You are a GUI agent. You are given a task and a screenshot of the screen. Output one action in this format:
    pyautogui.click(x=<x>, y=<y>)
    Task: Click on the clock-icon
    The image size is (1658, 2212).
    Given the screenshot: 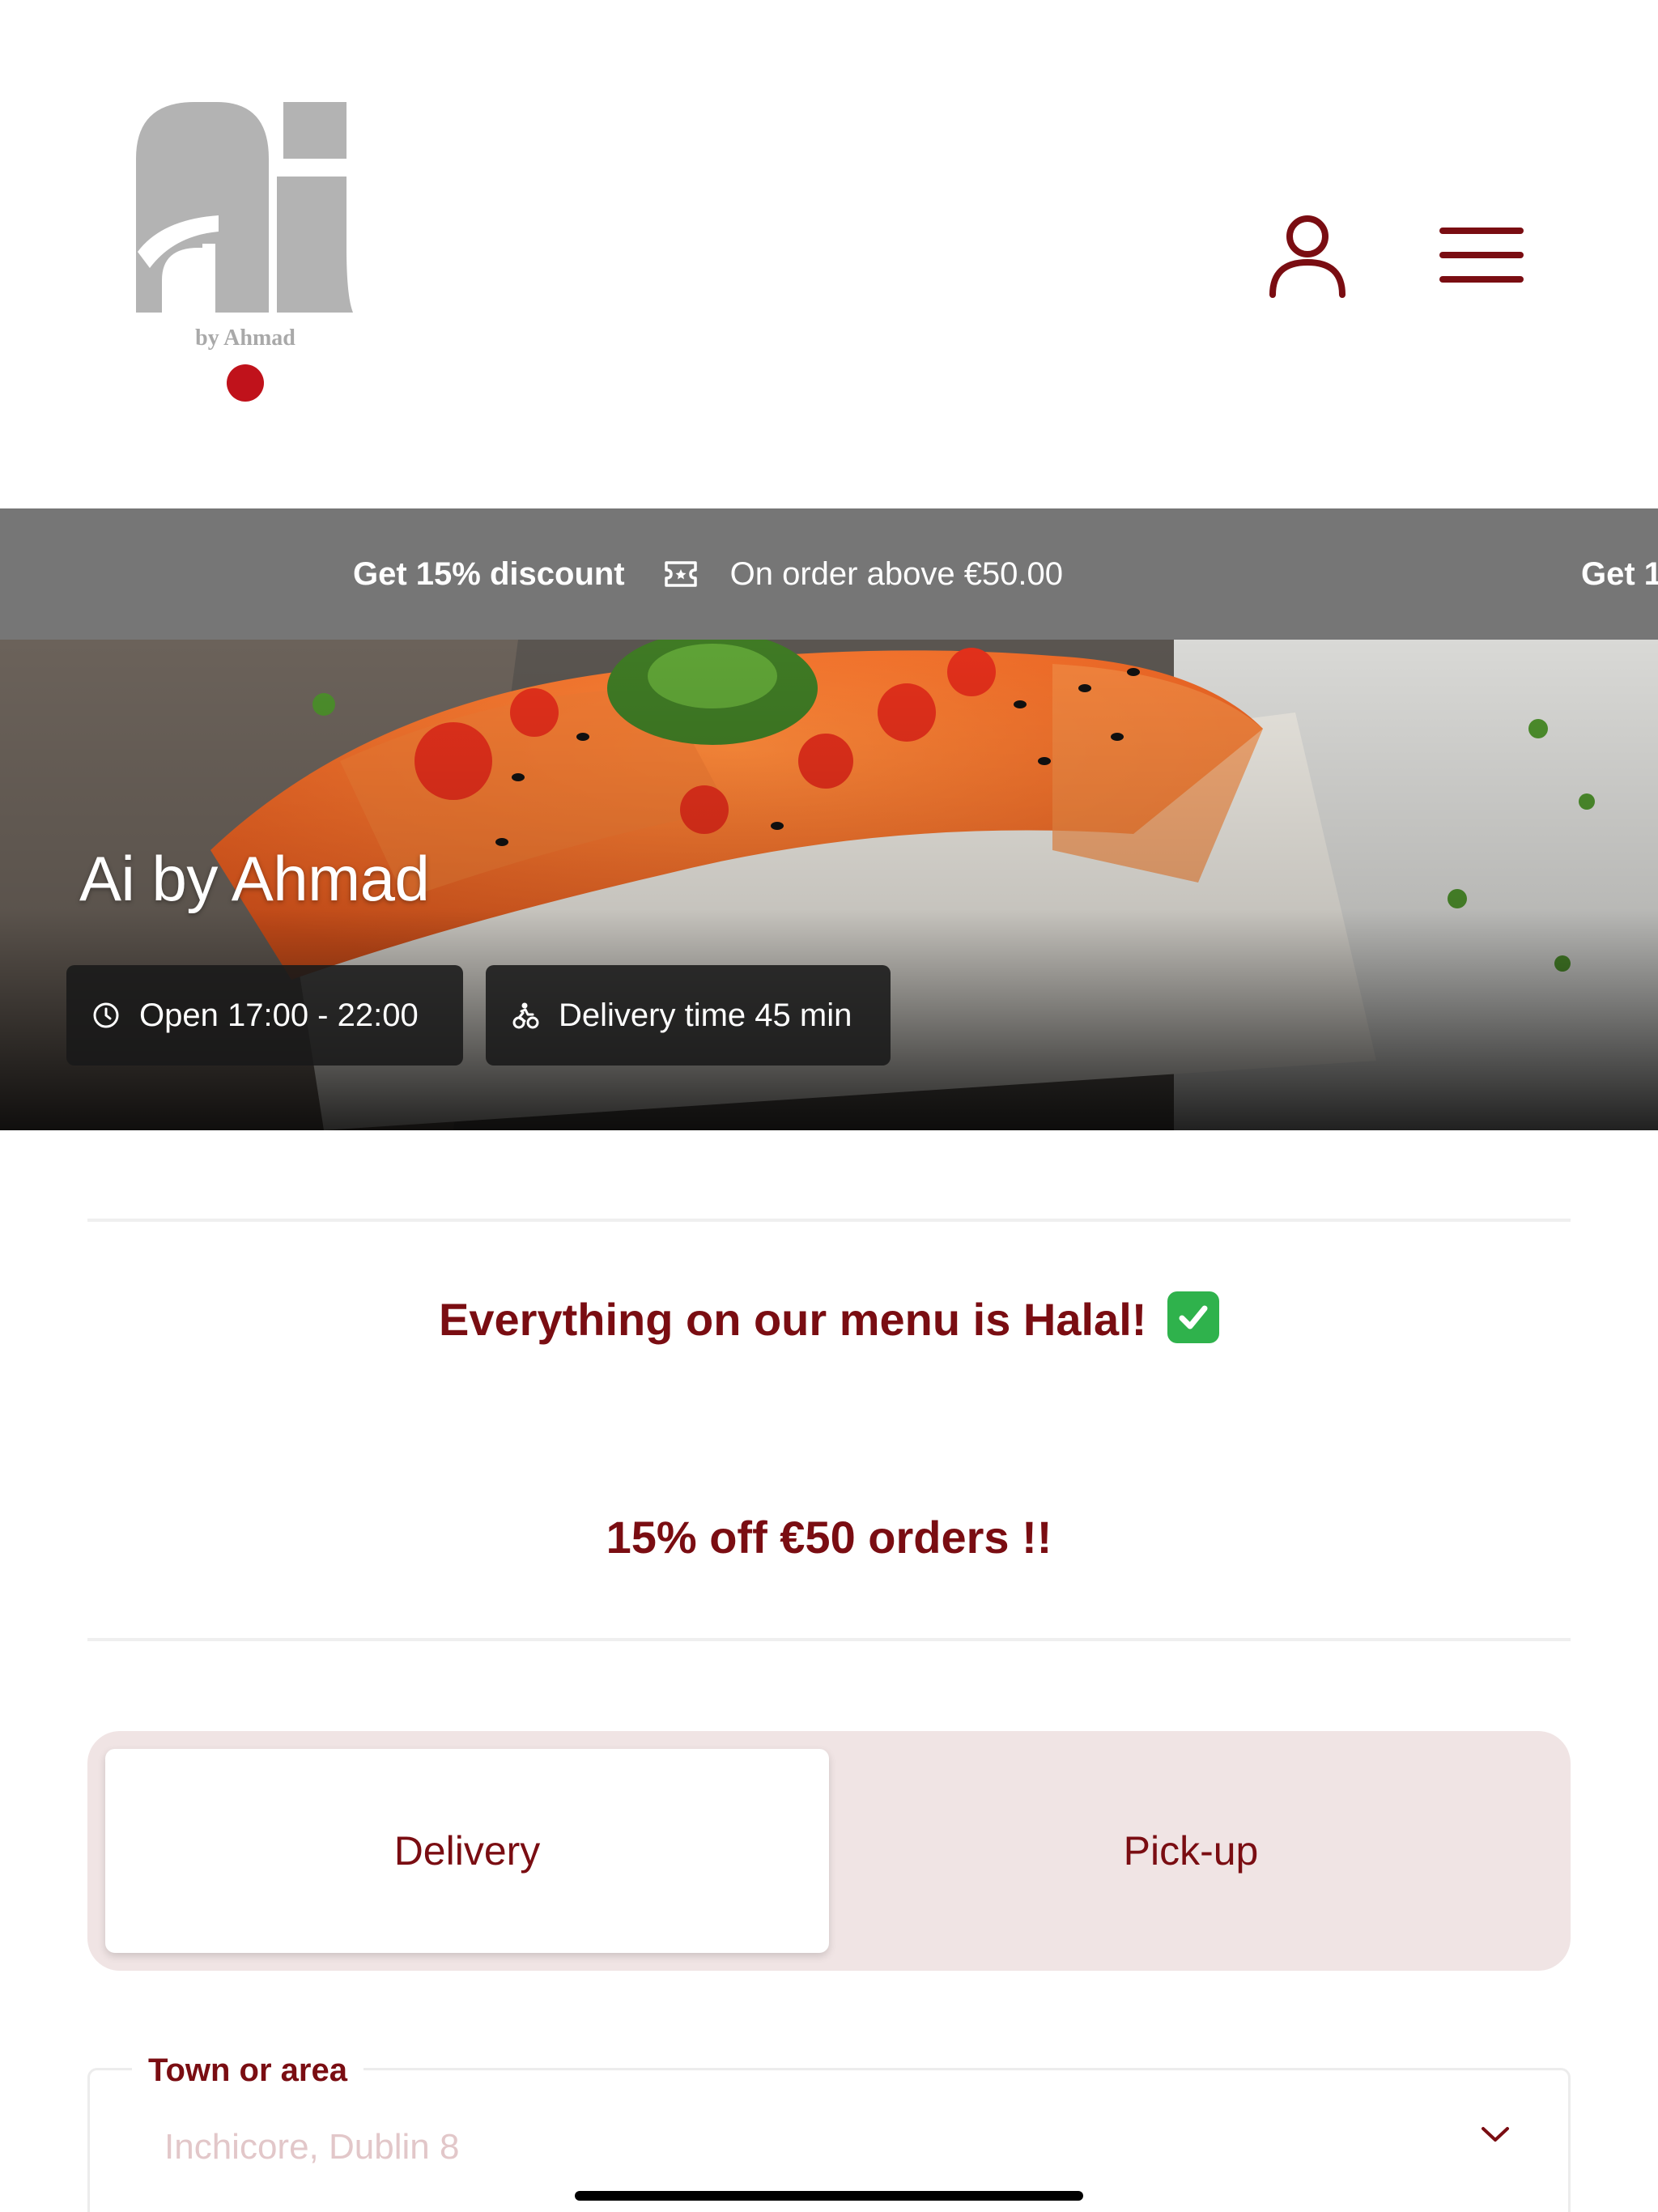 What is the action you would take?
    pyautogui.click(x=106, y=1015)
    